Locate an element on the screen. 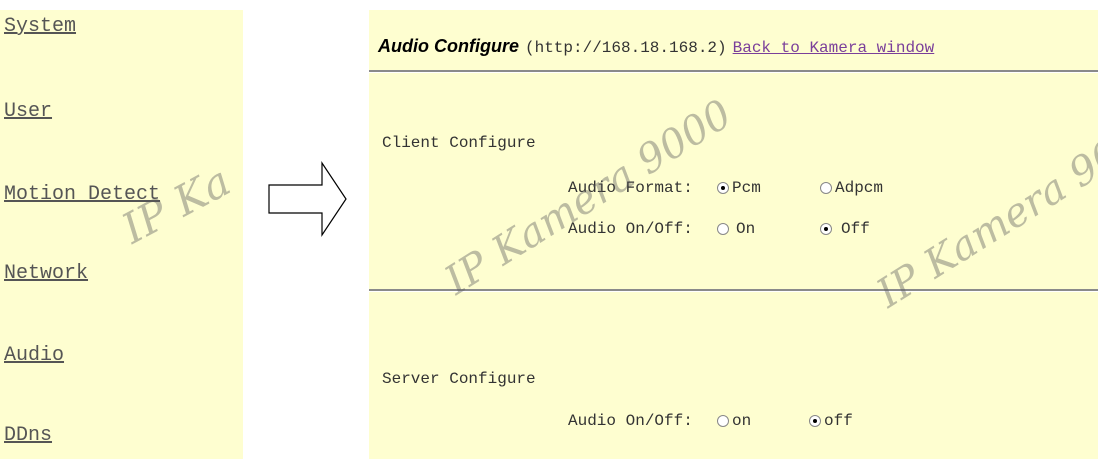 Image resolution: width=1098 pixels, height=459 pixels. server-audio-option-off: off is located at coordinates (831, 421).